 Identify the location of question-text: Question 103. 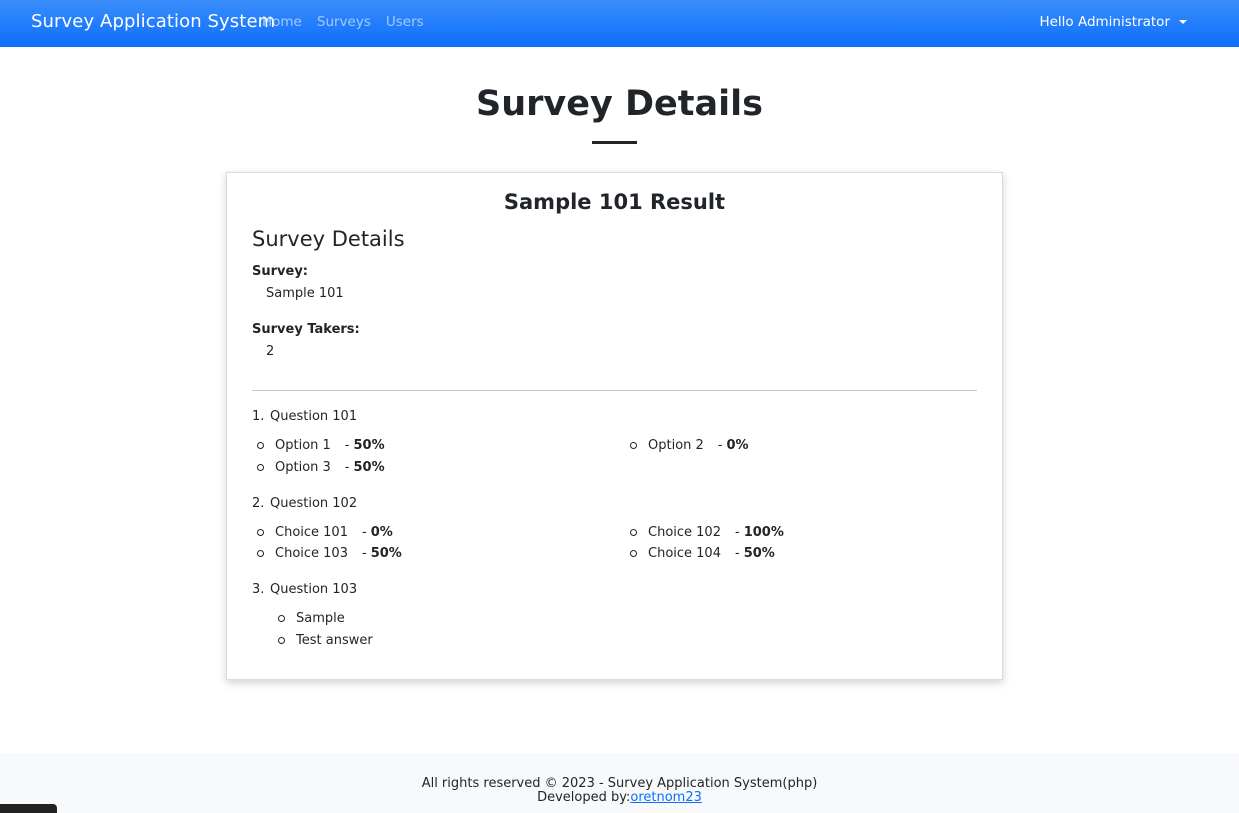
(314, 589).